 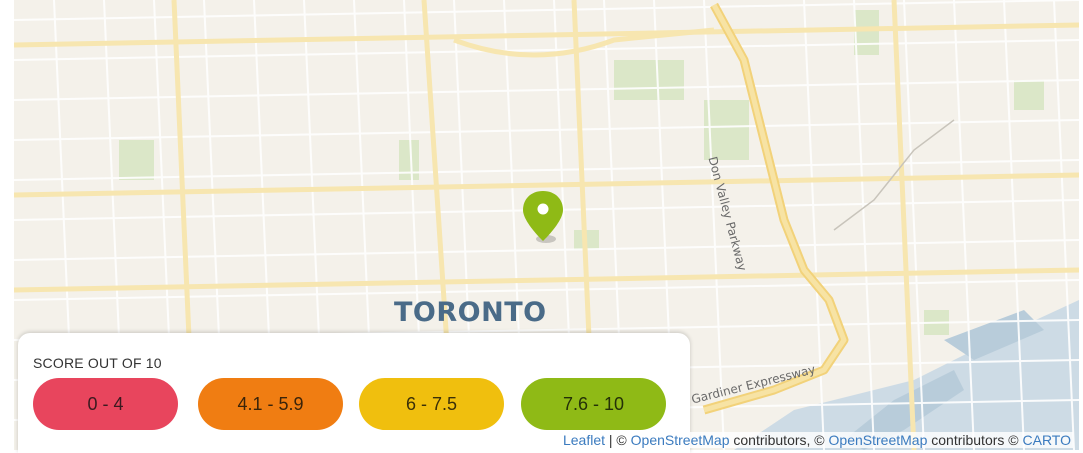 I want to click on attribution-text-1: contributors, ©, so click(x=779, y=440).